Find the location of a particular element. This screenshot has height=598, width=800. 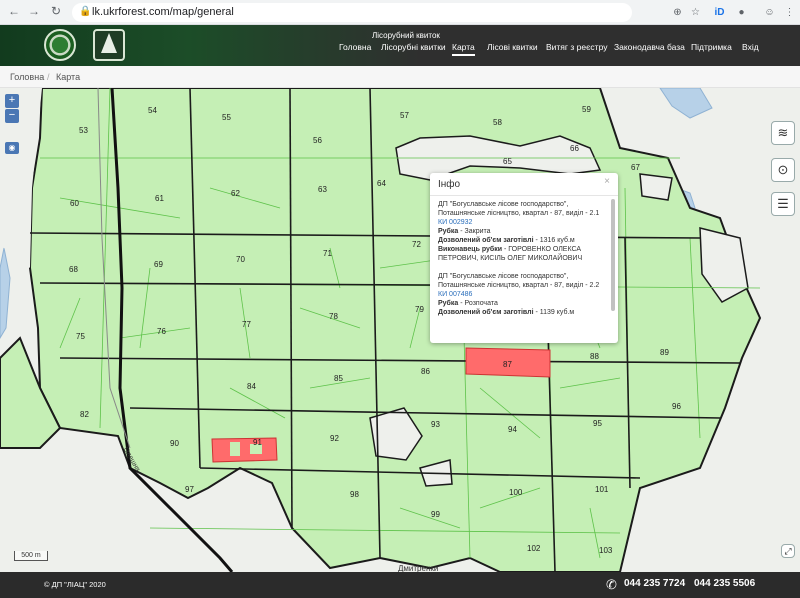

nav-registry-extract: Витяг з реєстру is located at coordinates (576, 47).